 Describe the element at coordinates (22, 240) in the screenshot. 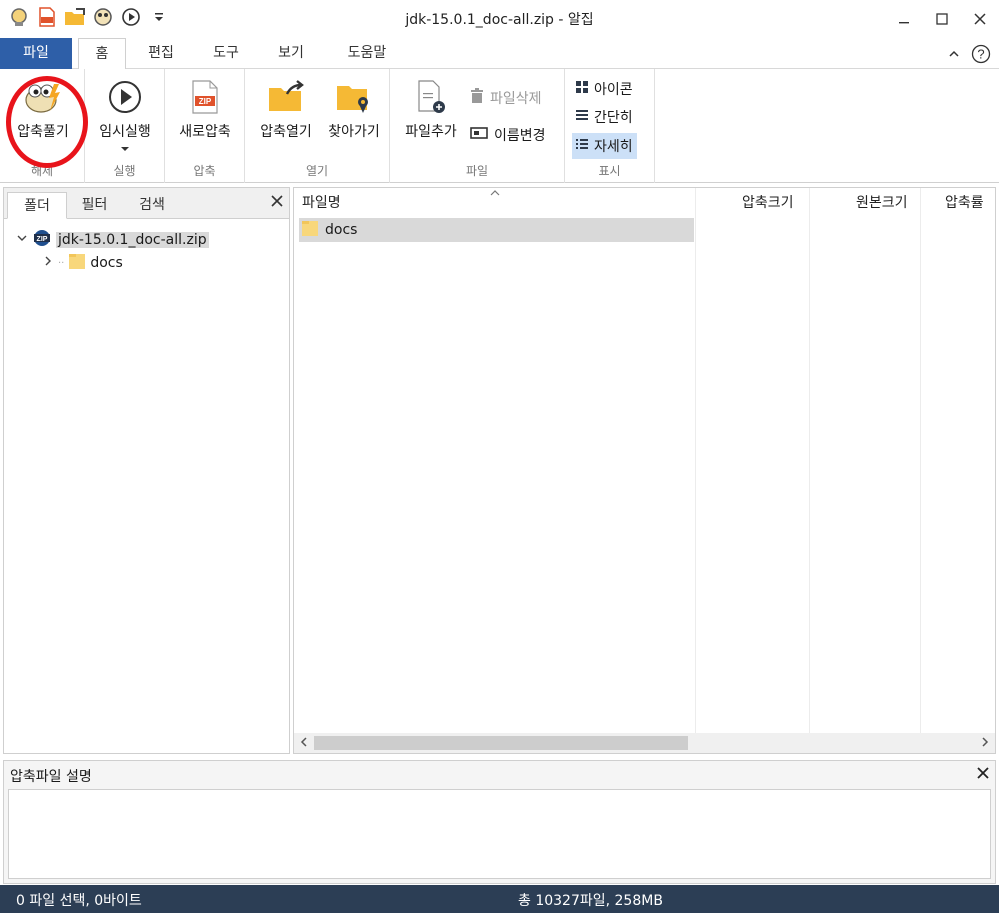

I see `expand-chevron-down-icon` at that location.